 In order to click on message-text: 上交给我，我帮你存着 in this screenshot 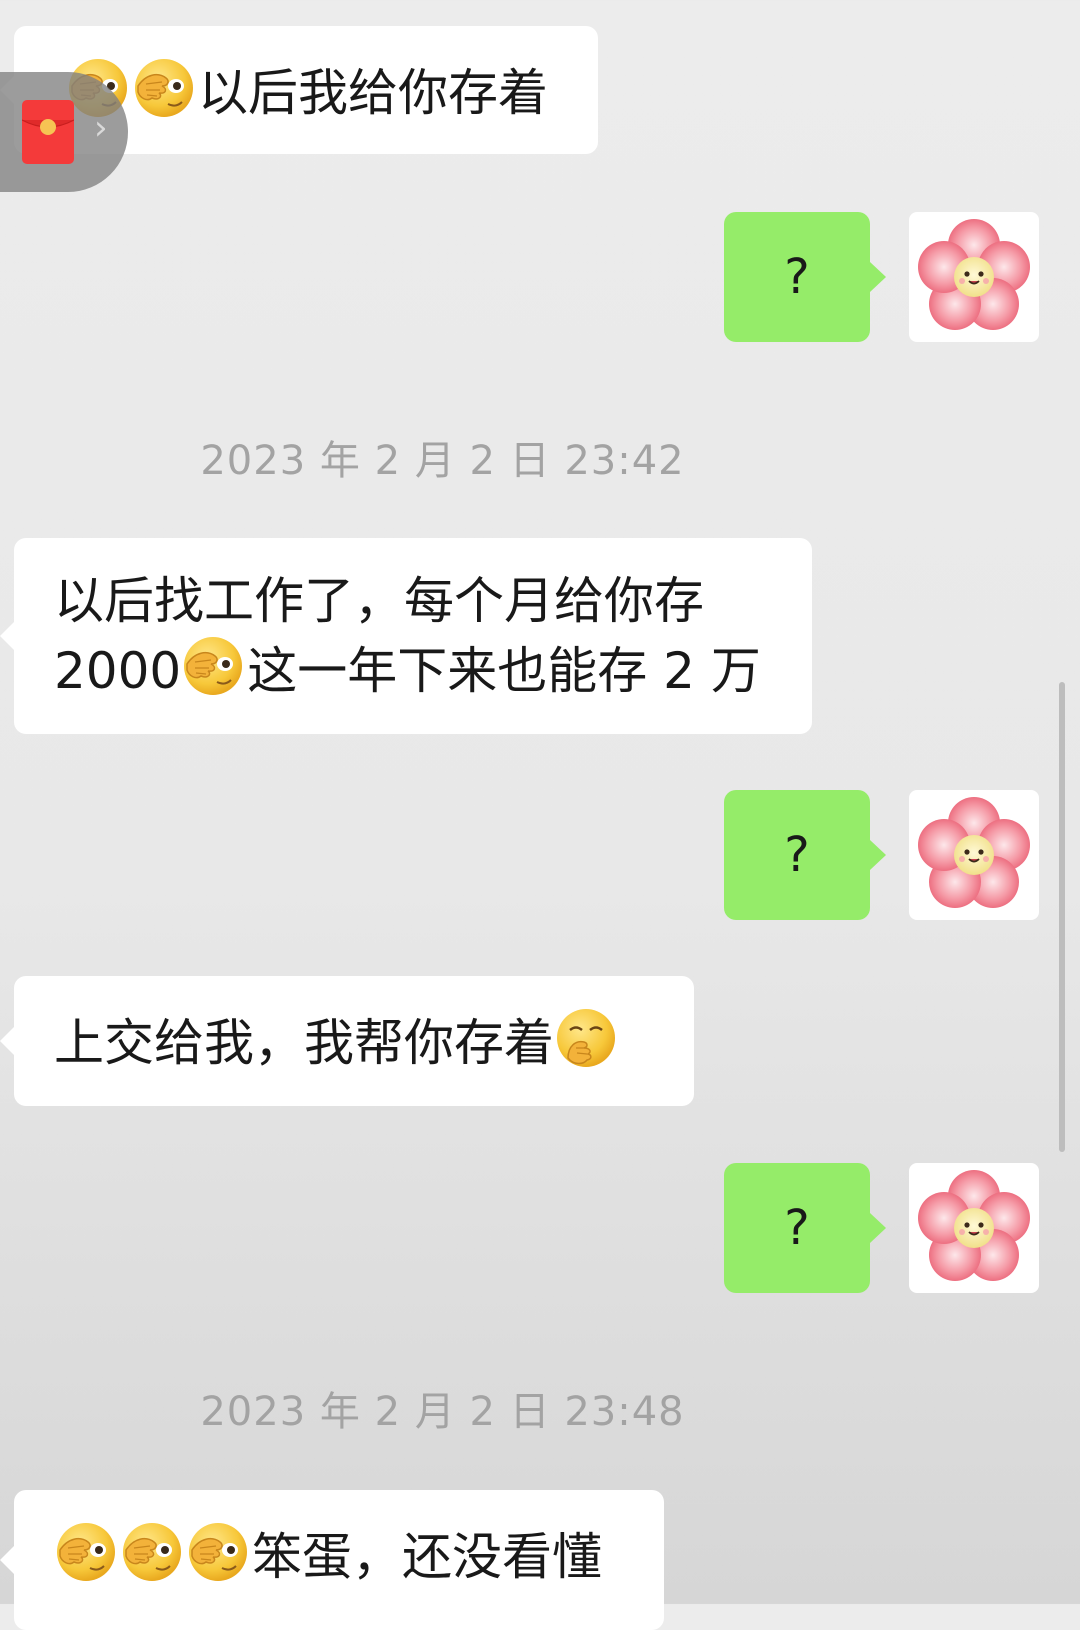, I will do `click(304, 1043)`.